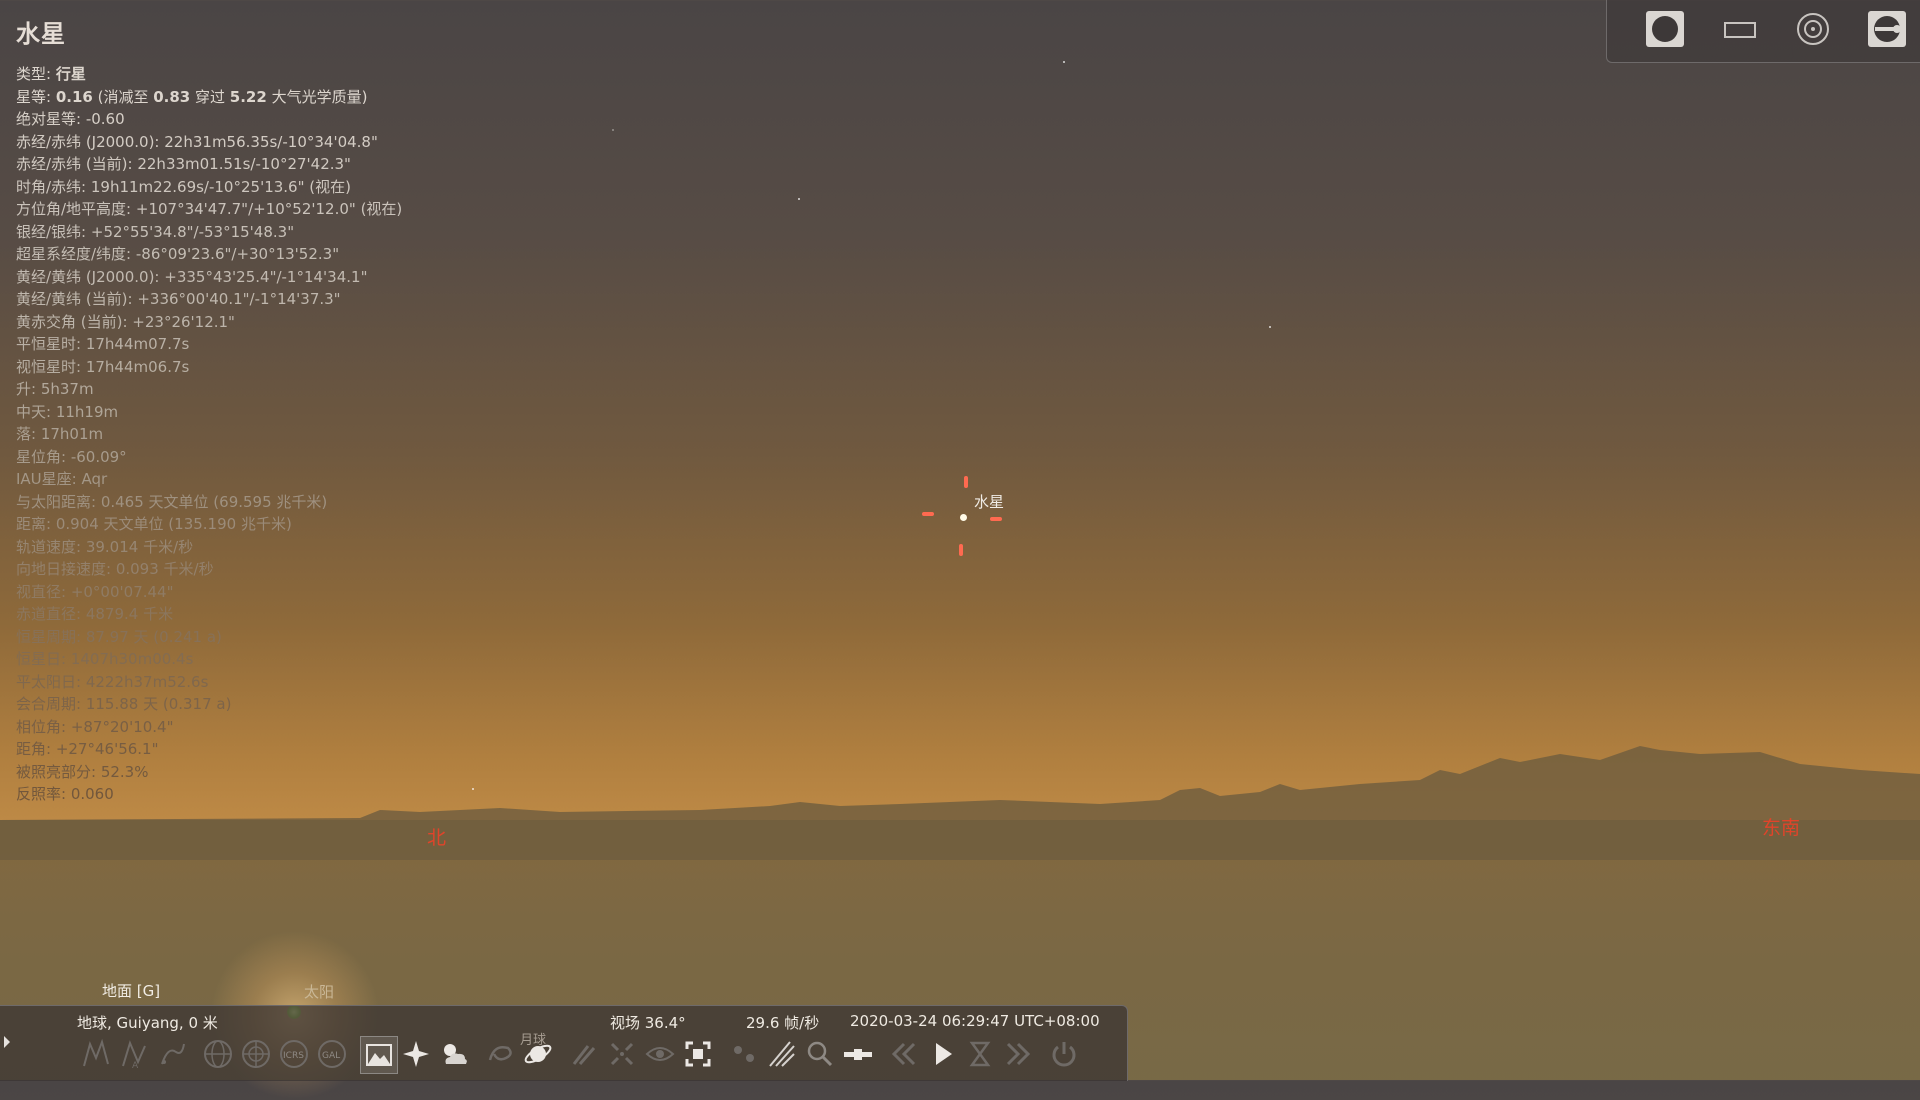 The height and width of the screenshot is (1100, 1920). What do you see at coordinates (96, 1054) in the screenshot?
I see `constellation-lines-button` at bounding box center [96, 1054].